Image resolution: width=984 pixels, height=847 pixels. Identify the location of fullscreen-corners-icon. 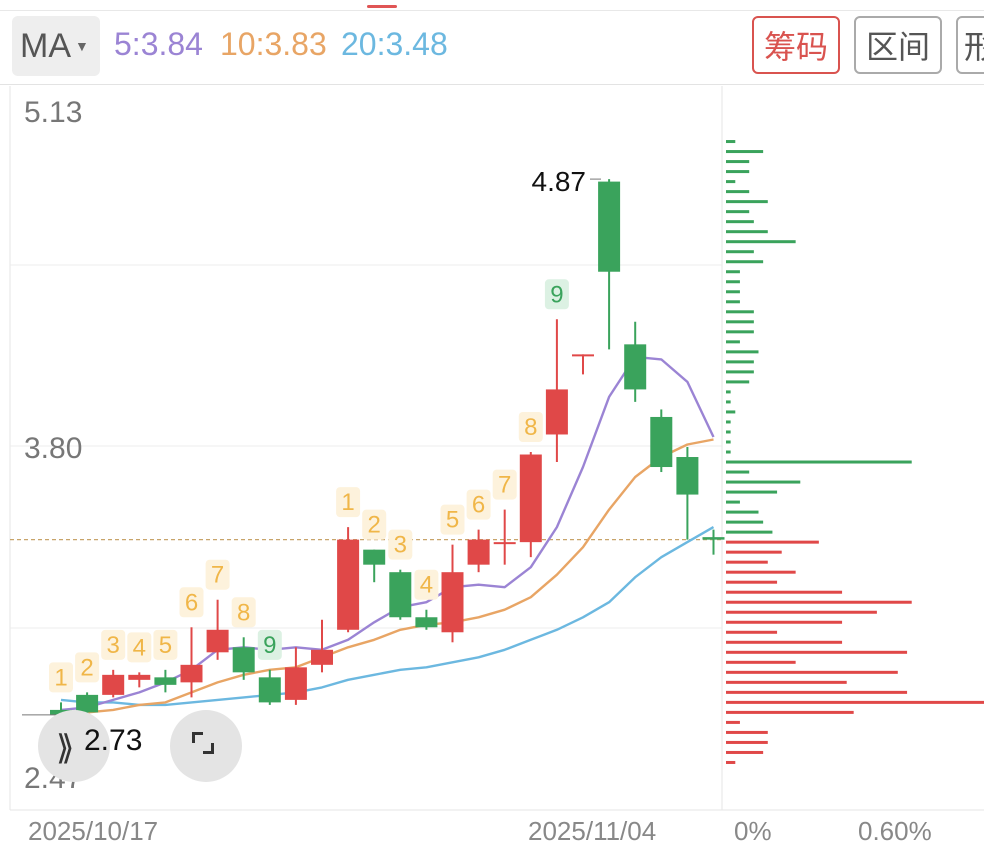
(203, 743).